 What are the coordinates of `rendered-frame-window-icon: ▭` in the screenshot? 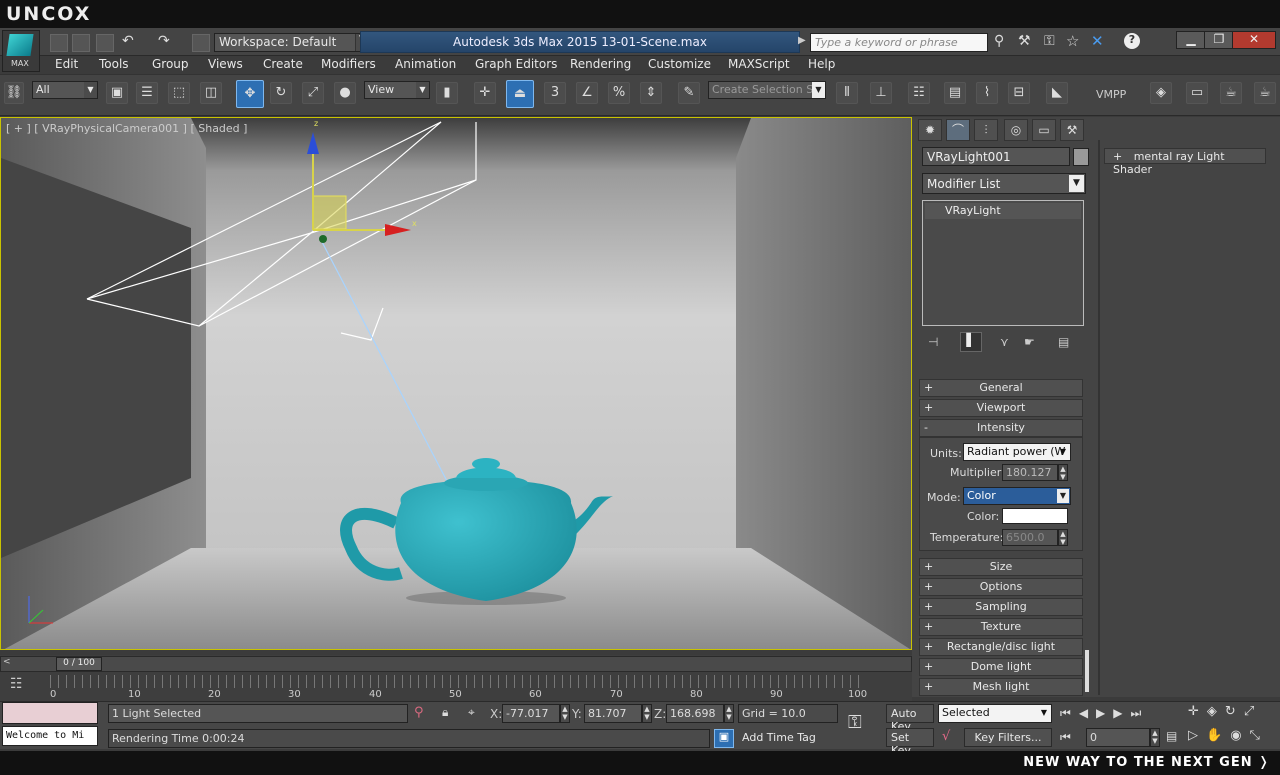 It's located at (1197, 93).